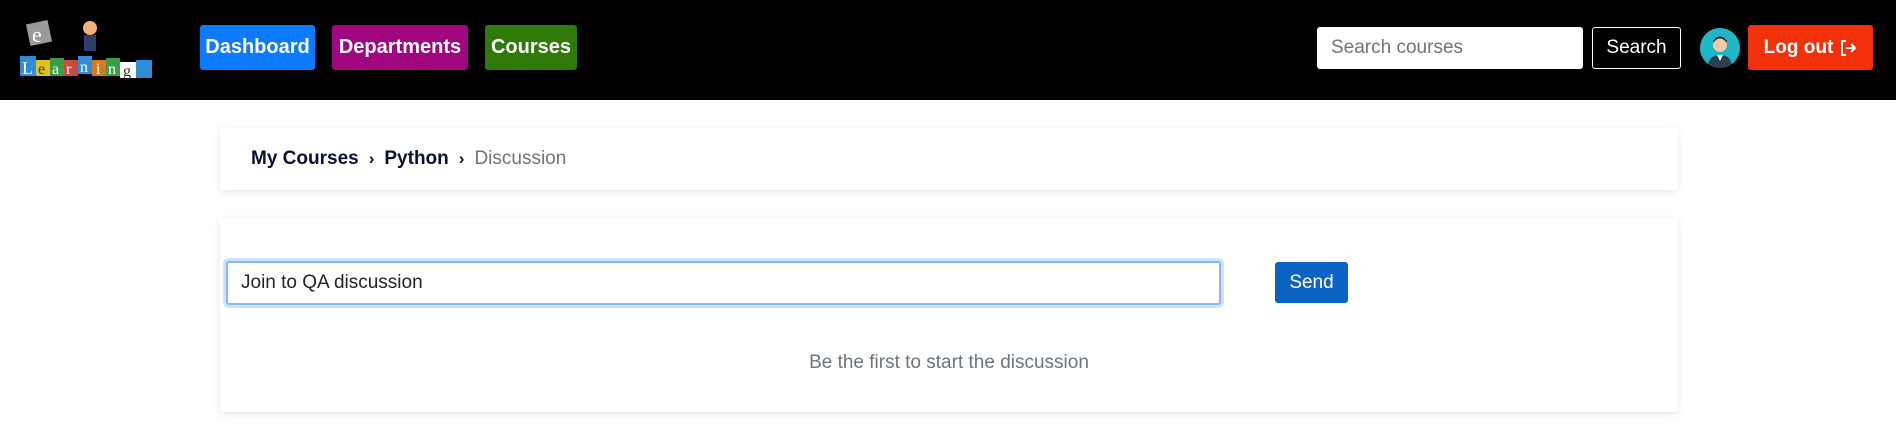  I want to click on elearning-logo: e L e a r n i n g, so click(96, 49).